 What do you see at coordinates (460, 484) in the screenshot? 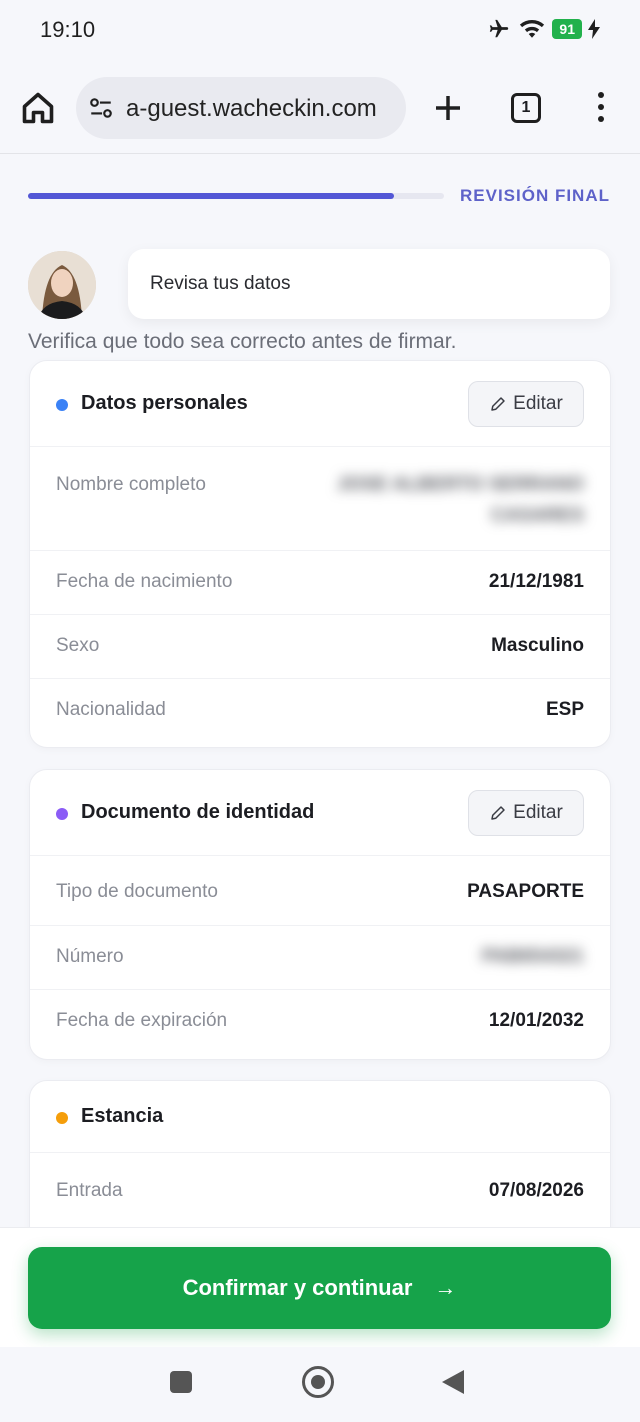
I see `field-value-name-1: JOSE ALBERTO SERRANO` at bounding box center [460, 484].